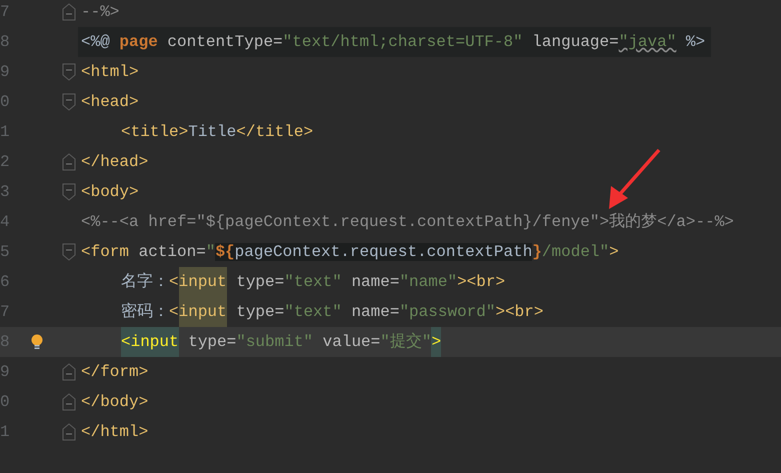  Describe the element at coordinates (109, 102) in the screenshot. I see `code-line: <head>` at that location.